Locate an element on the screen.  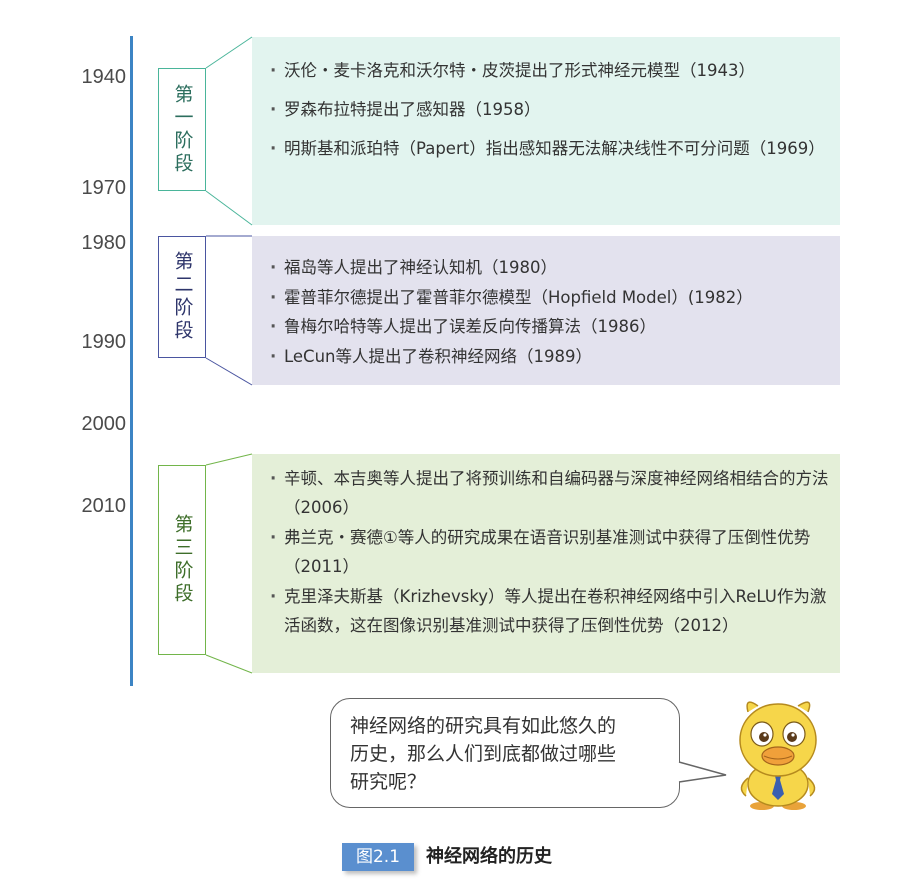
figure-number-badge: 图2.1 is located at coordinates (378, 857).